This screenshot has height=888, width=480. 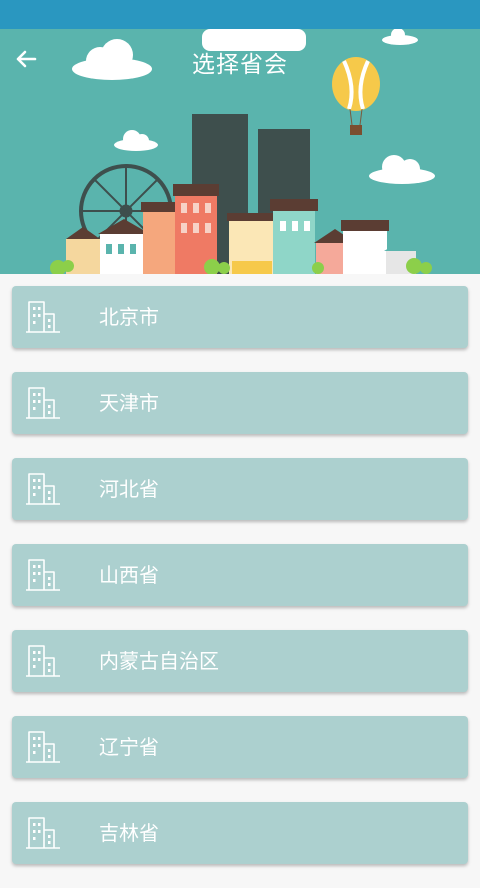 I want to click on list-item: 河北省, so click(x=240, y=489).